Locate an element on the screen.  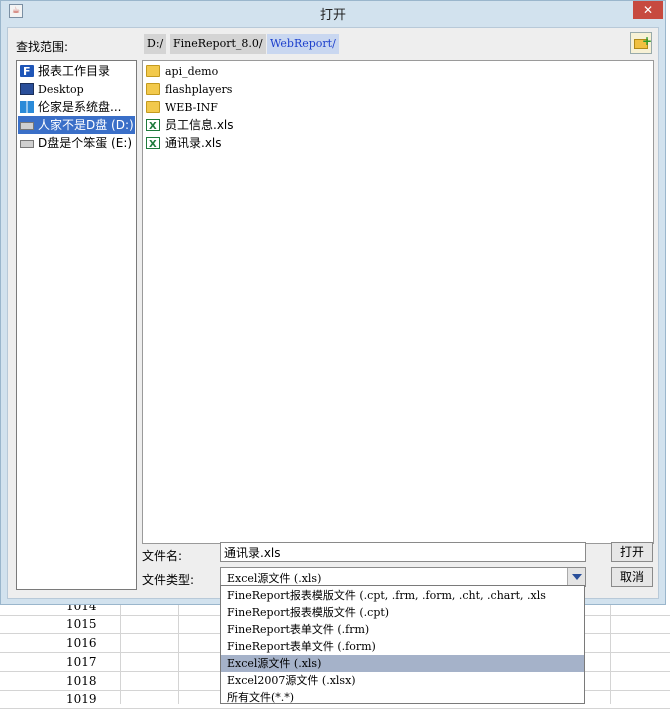
file-type-select: Excel源文件 (.xls) is located at coordinates (403, 577).